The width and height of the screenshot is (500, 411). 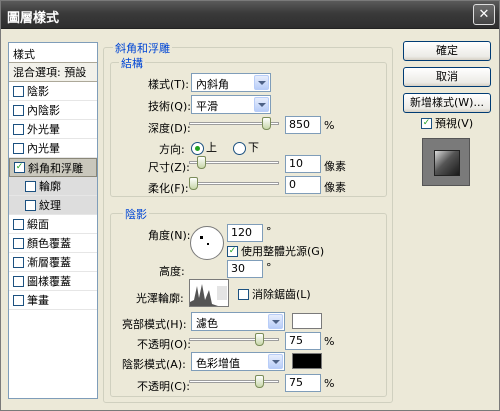 What do you see at coordinates (204, 295) in the screenshot?
I see `contour-curve-icon` at bounding box center [204, 295].